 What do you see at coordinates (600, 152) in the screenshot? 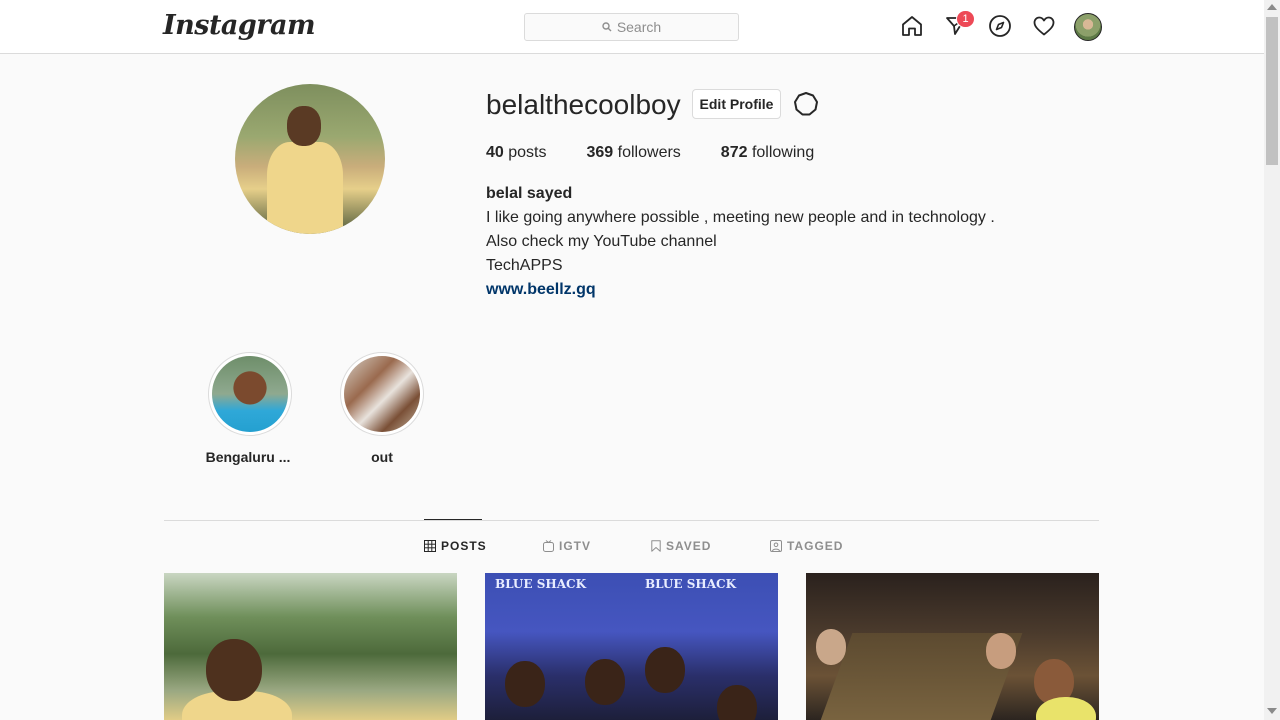
I see `followers-count: 369` at bounding box center [600, 152].